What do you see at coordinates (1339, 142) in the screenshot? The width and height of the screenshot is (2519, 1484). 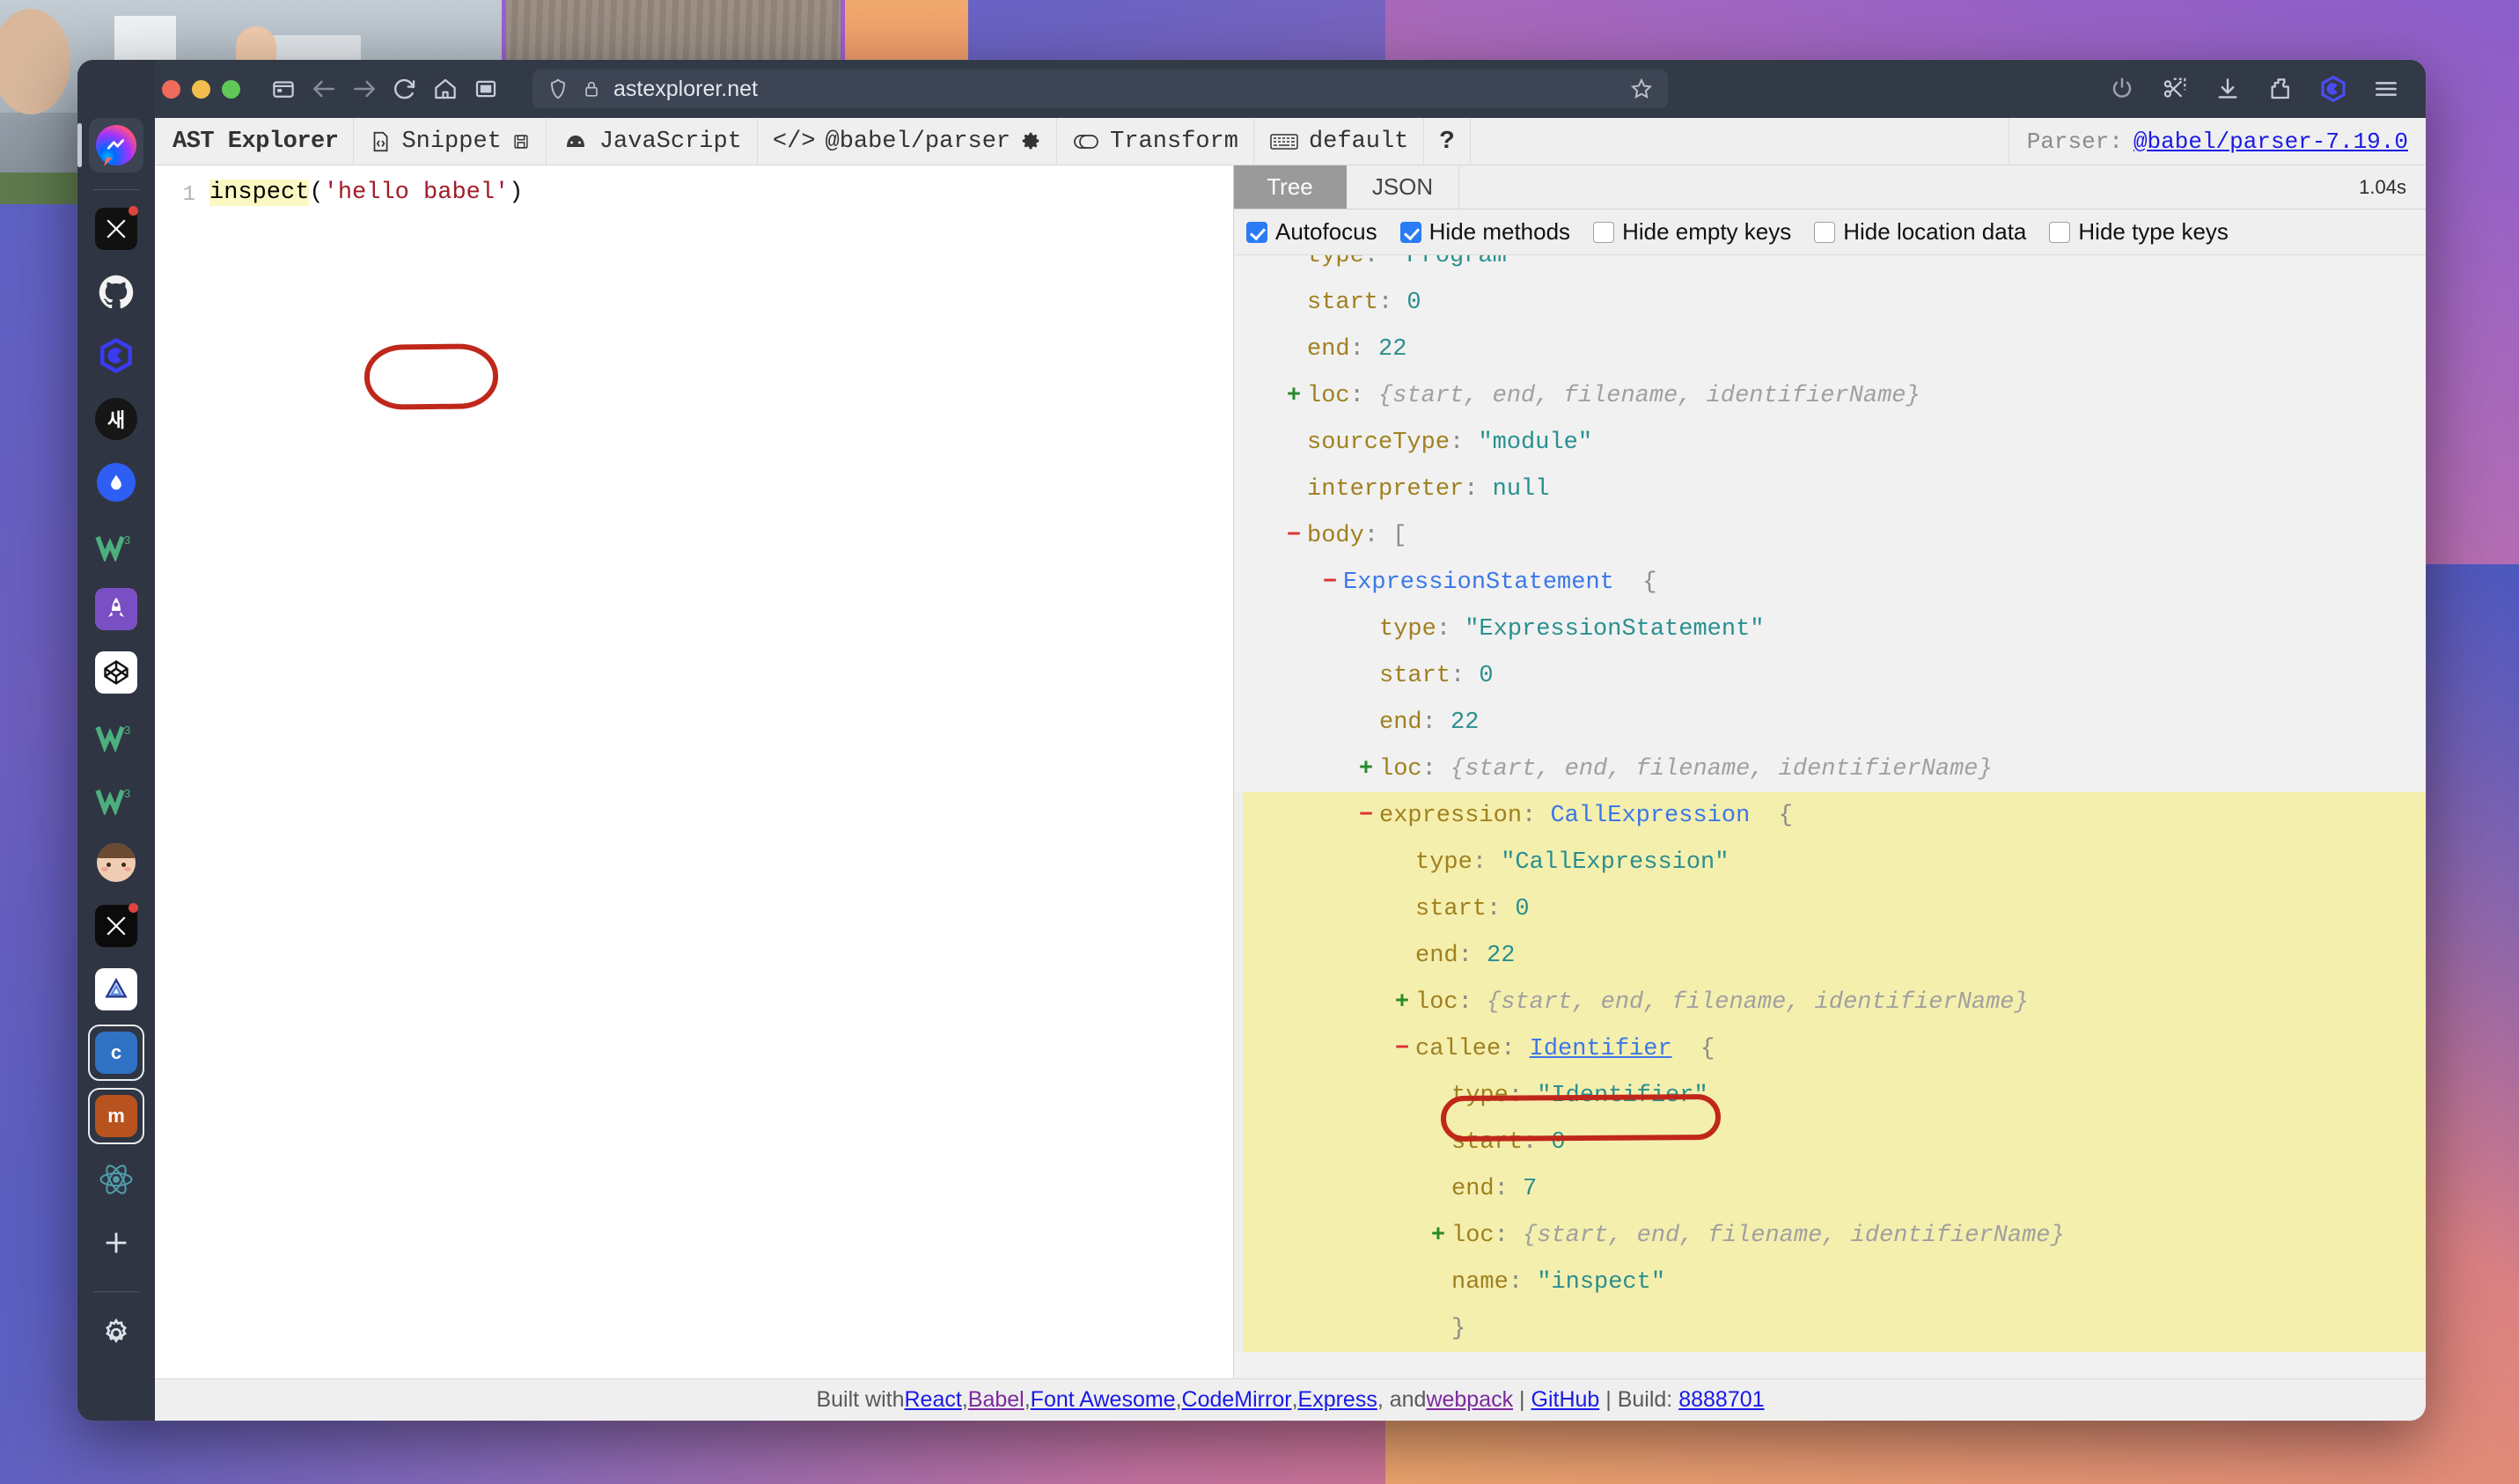 I see `keymap-menu: default` at bounding box center [1339, 142].